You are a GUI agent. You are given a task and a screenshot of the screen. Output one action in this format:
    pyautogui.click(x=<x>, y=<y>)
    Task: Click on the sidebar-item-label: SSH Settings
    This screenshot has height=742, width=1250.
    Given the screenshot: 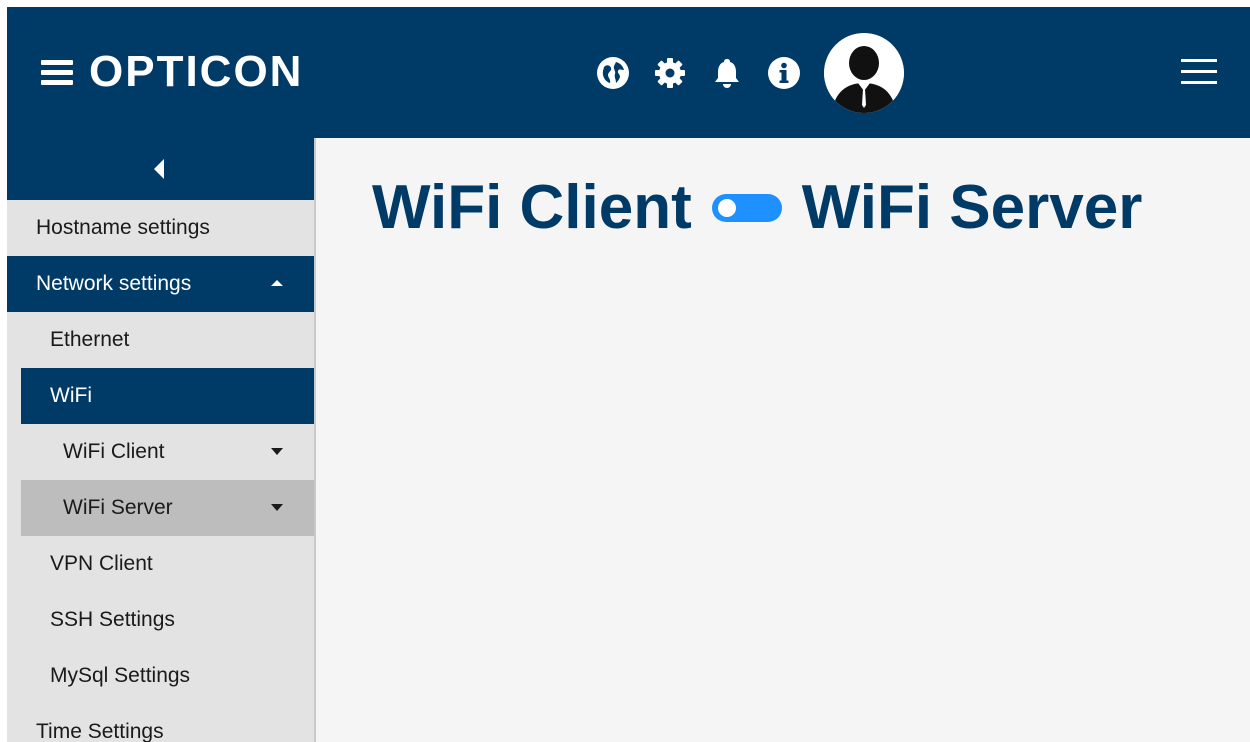 What is the action you would take?
    pyautogui.click(x=112, y=619)
    